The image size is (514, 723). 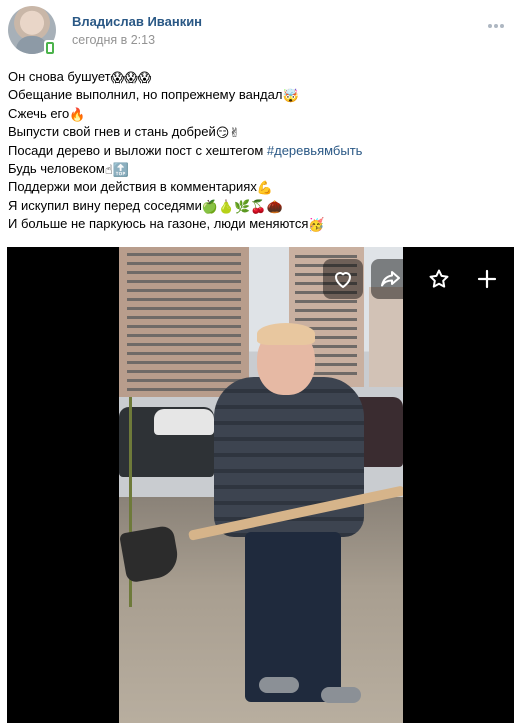 I want to click on plus-icon, so click(x=487, y=279).